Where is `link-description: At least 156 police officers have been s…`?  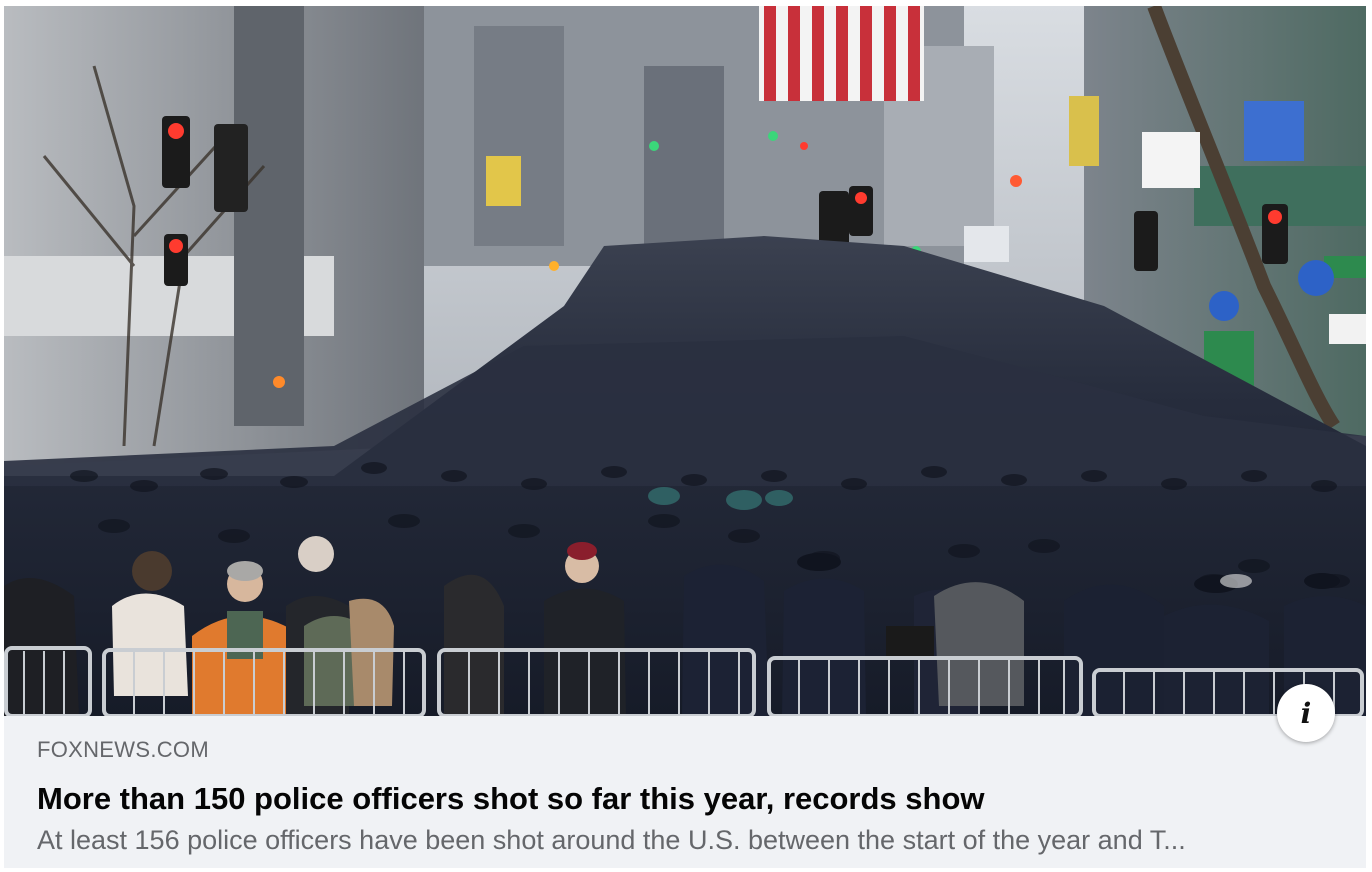 link-description: At least 156 police officers have been s… is located at coordinates (611, 840).